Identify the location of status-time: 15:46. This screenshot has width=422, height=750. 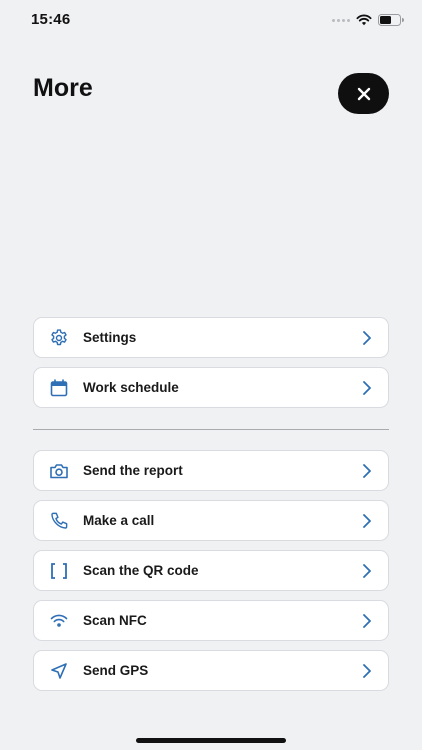
(51, 19).